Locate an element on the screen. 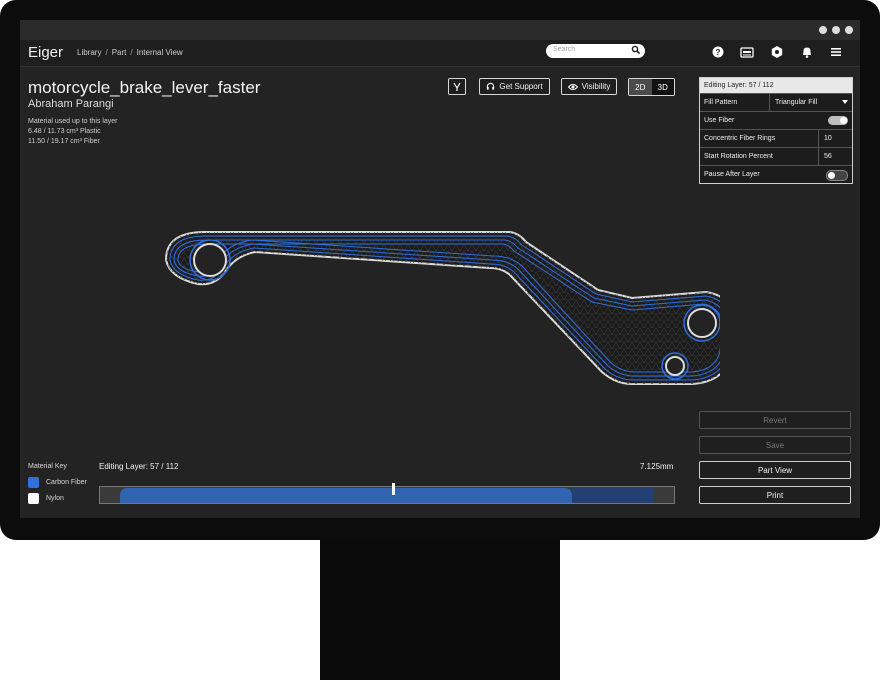 This screenshot has width=880, height=680. carbon-fiber-swatch is located at coordinates (33, 482).